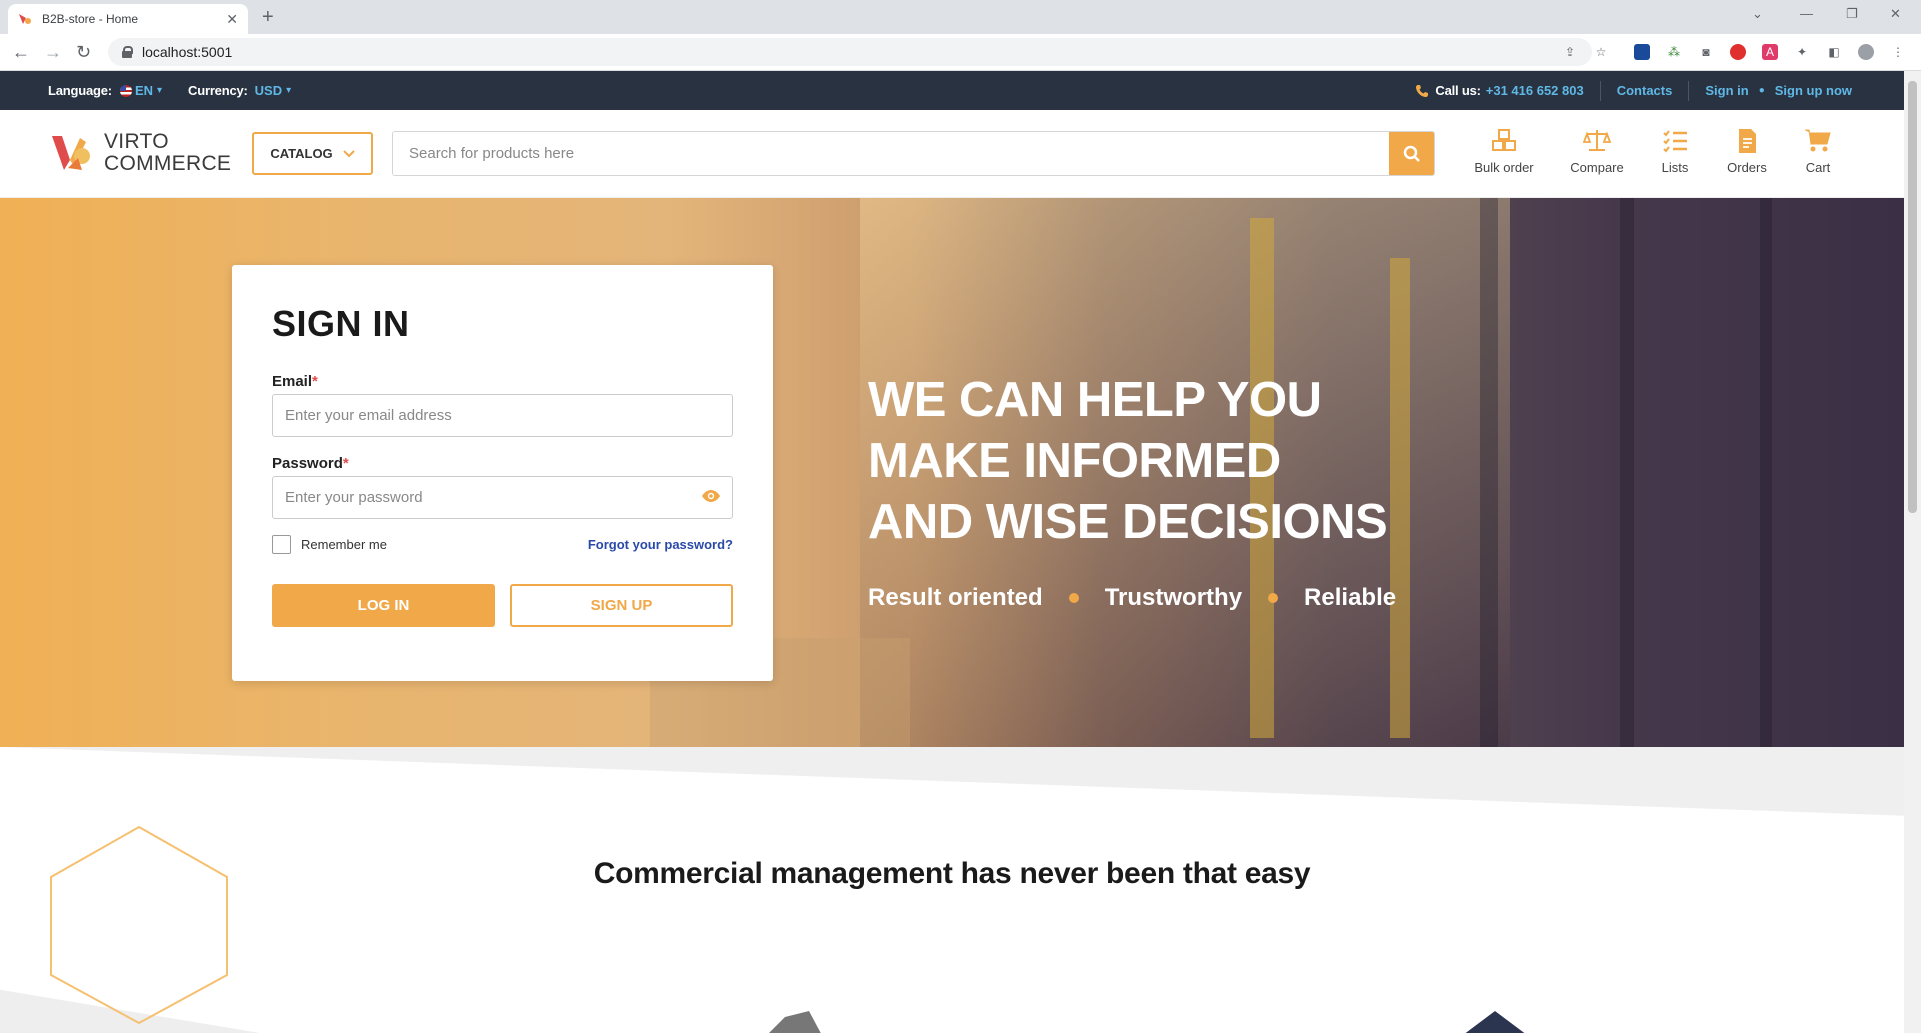  Describe the element at coordinates (890, 153) in the screenshot. I see `search-input` at that location.